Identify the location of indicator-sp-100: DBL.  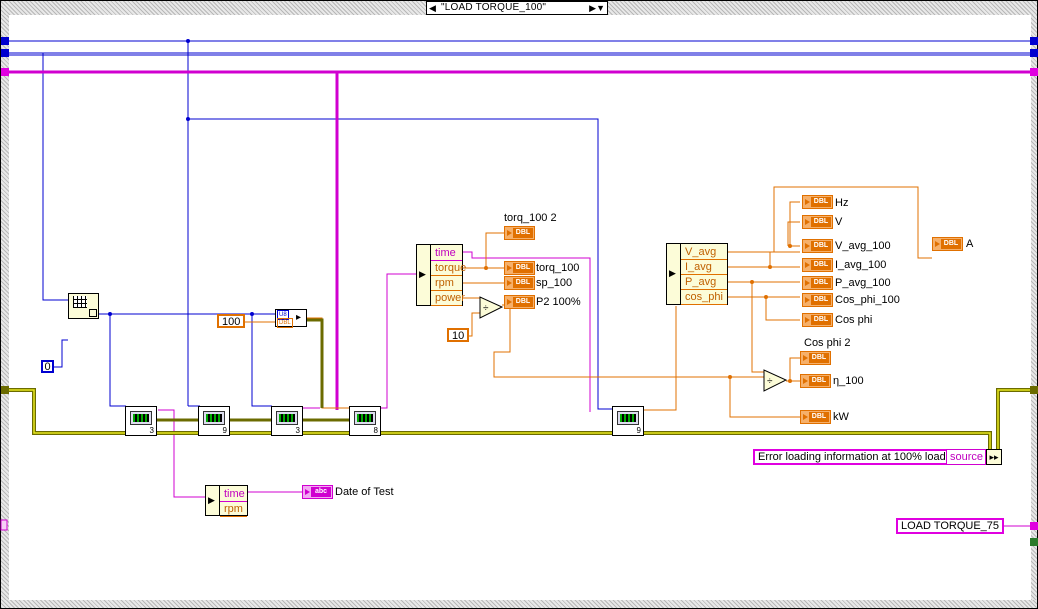
(519, 283).